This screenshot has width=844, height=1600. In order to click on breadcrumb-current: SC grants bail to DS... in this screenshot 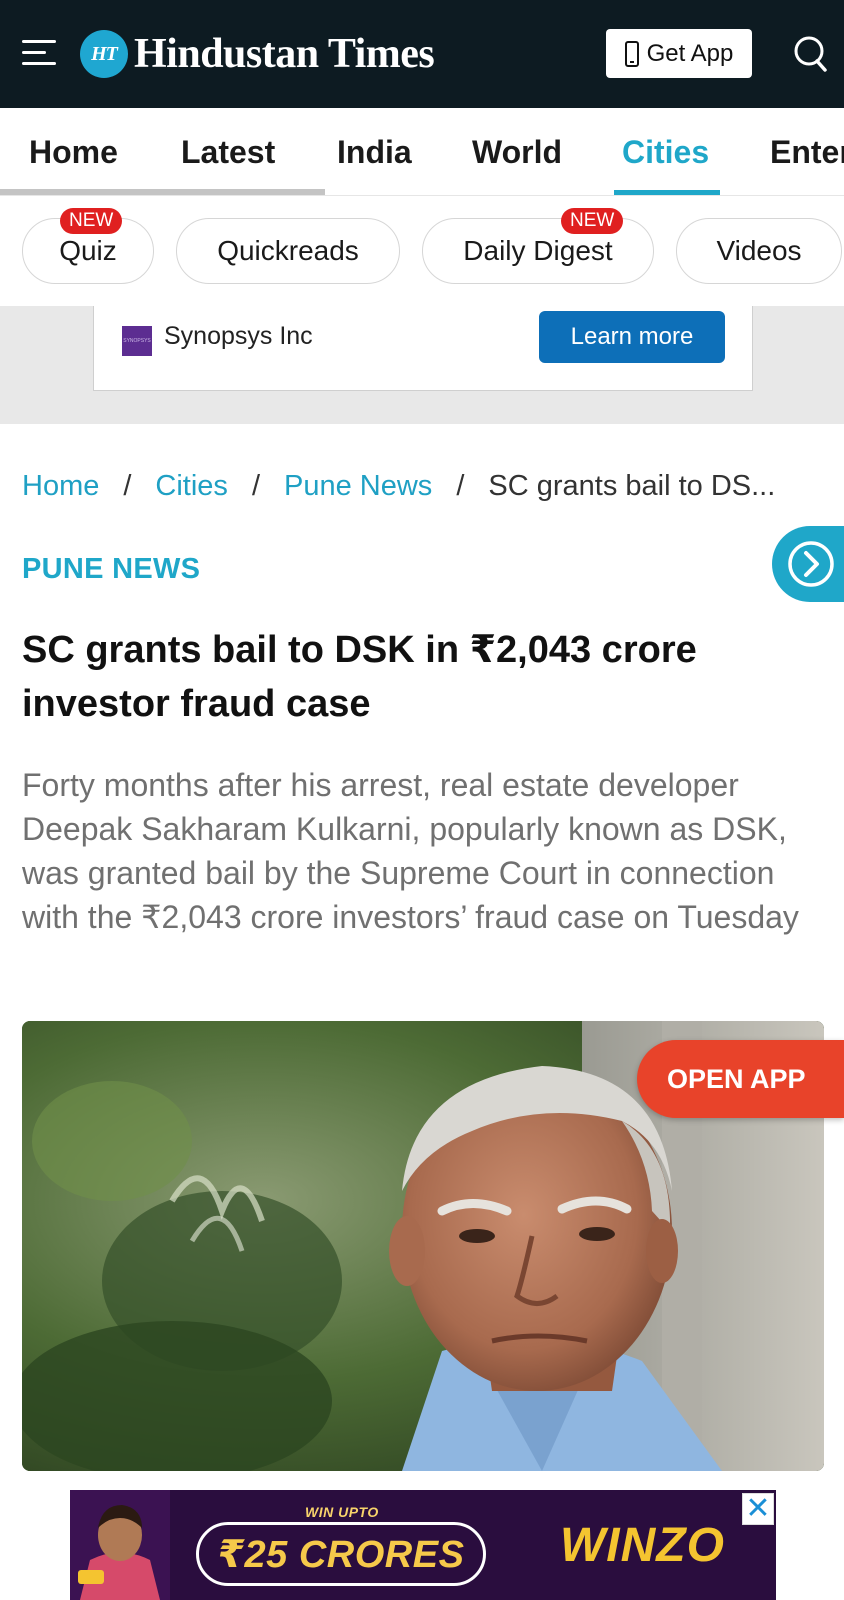, I will do `click(632, 486)`.